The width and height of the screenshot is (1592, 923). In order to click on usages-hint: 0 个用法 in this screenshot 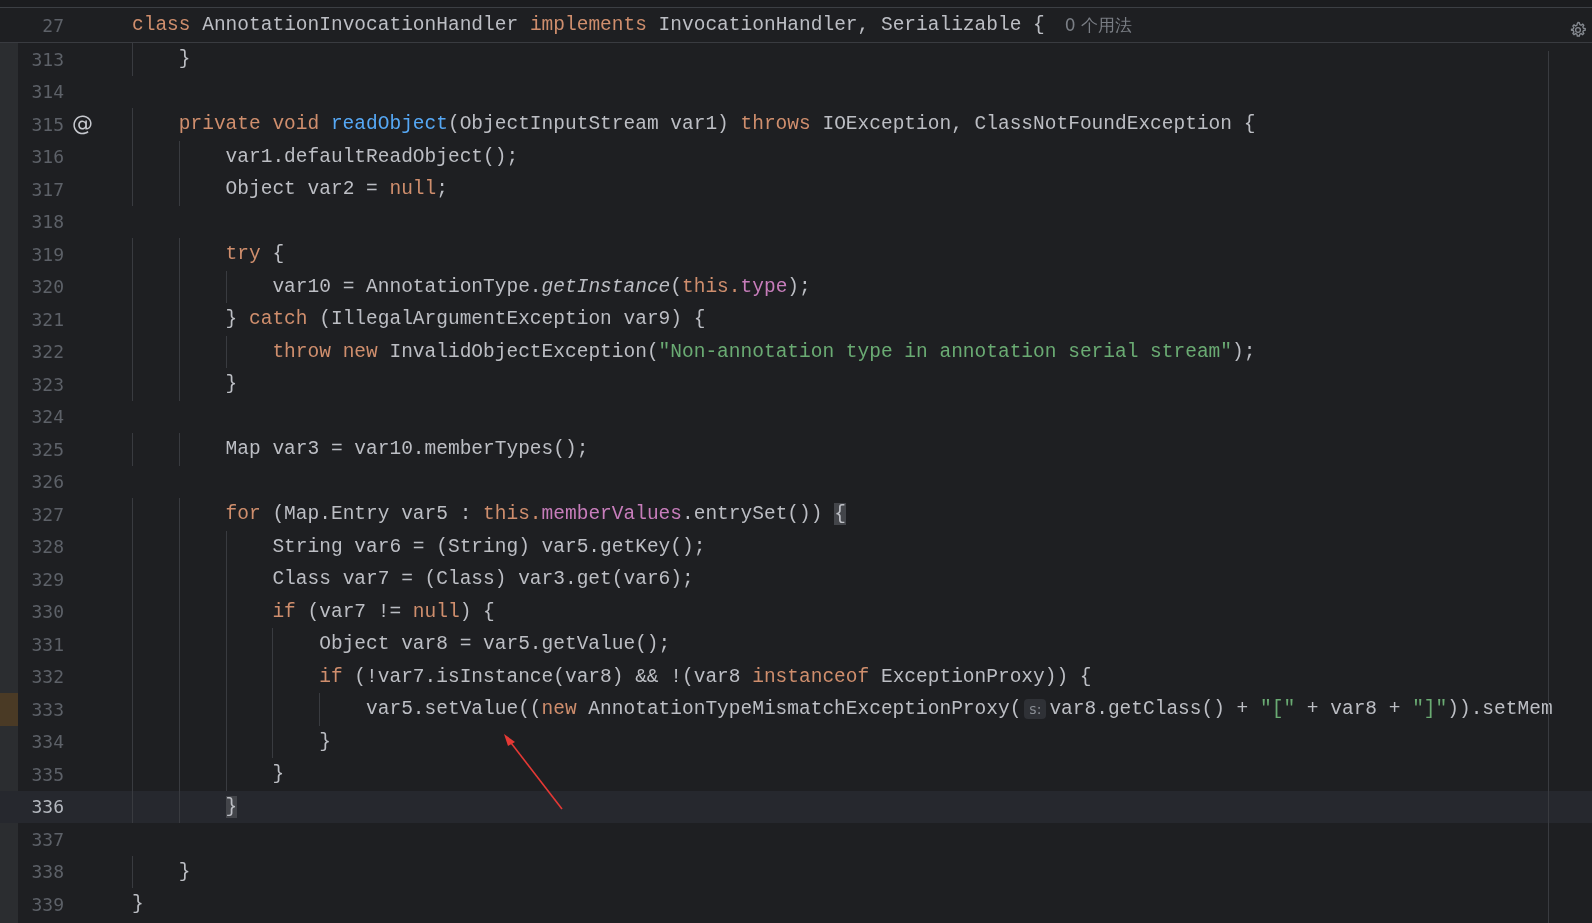, I will do `click(1098, 25)`.